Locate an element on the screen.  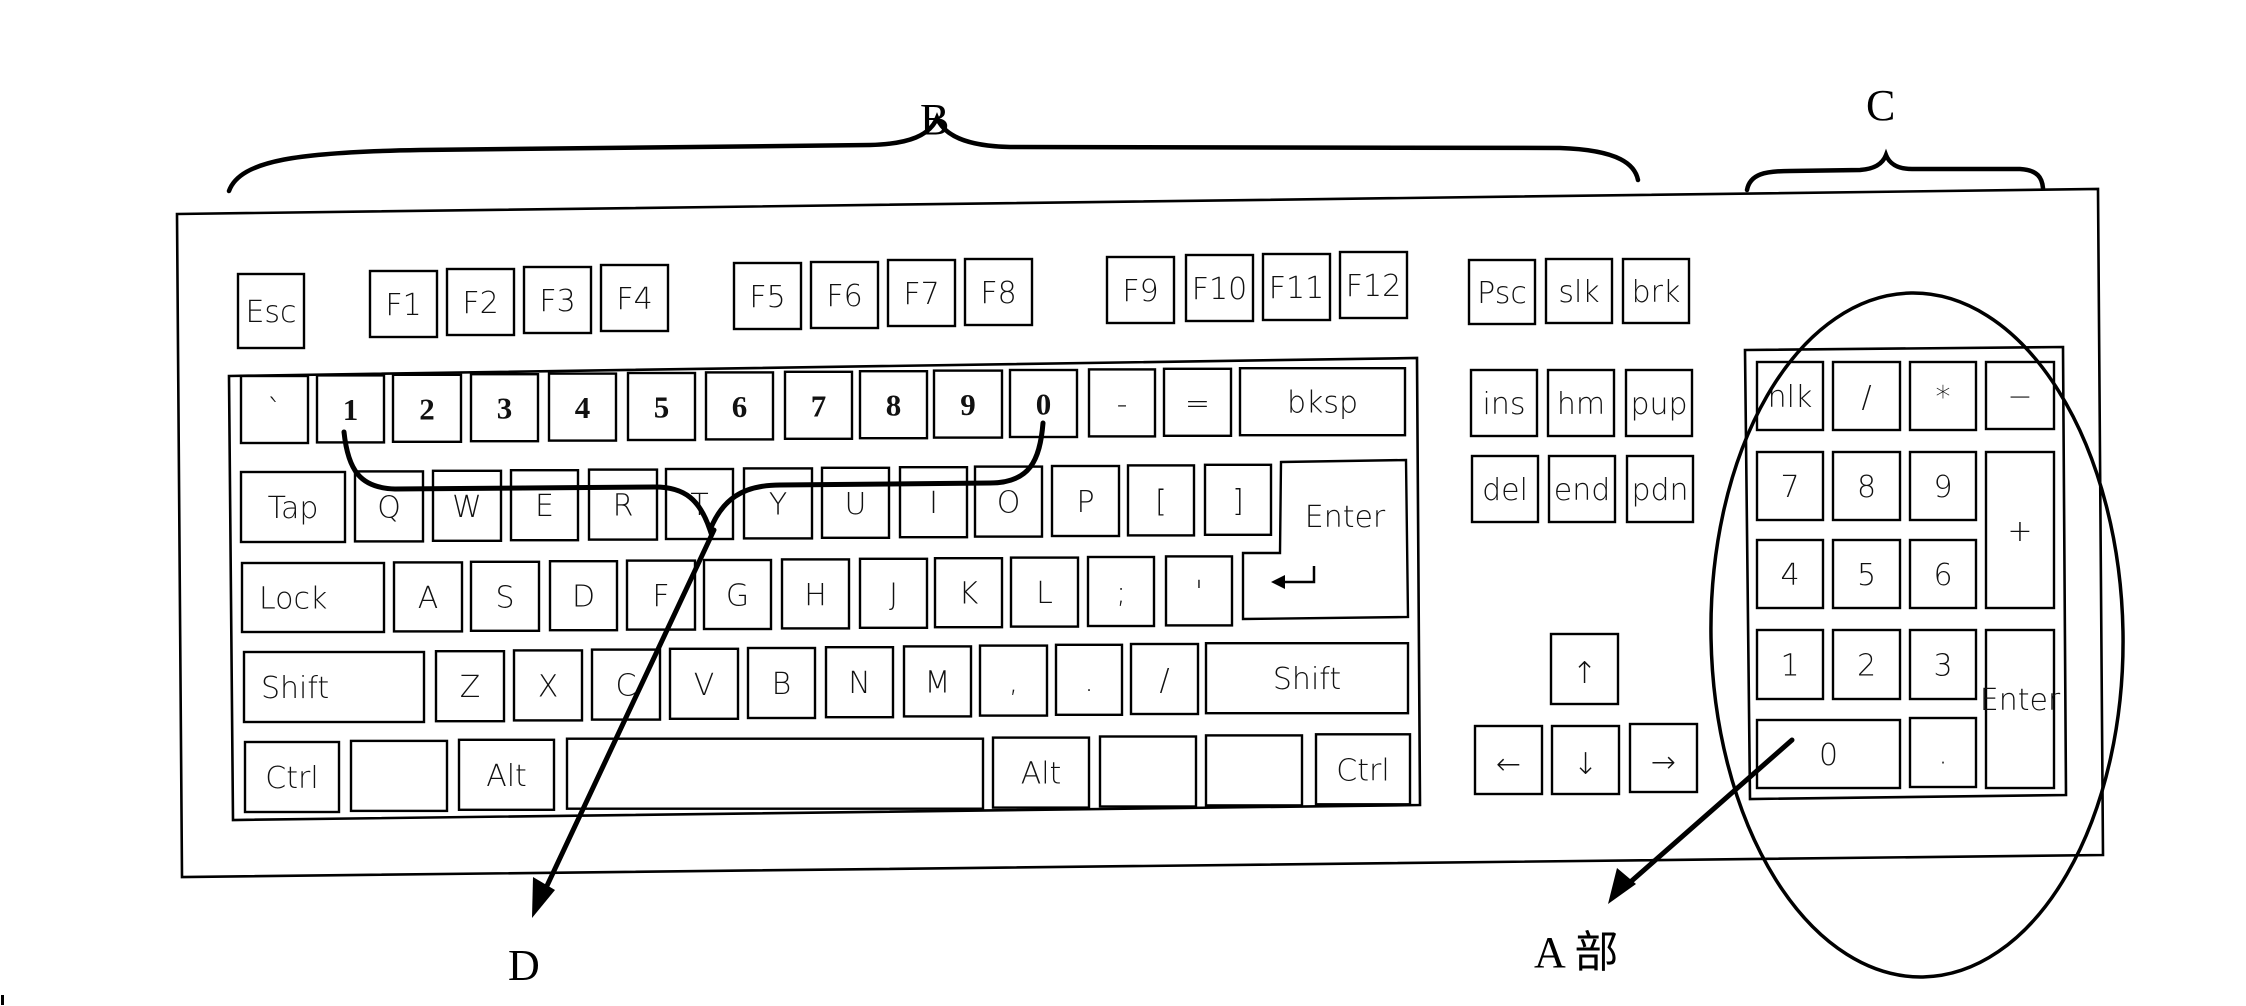
key-right-alt: Alt is located at coordinates (1041, 772).